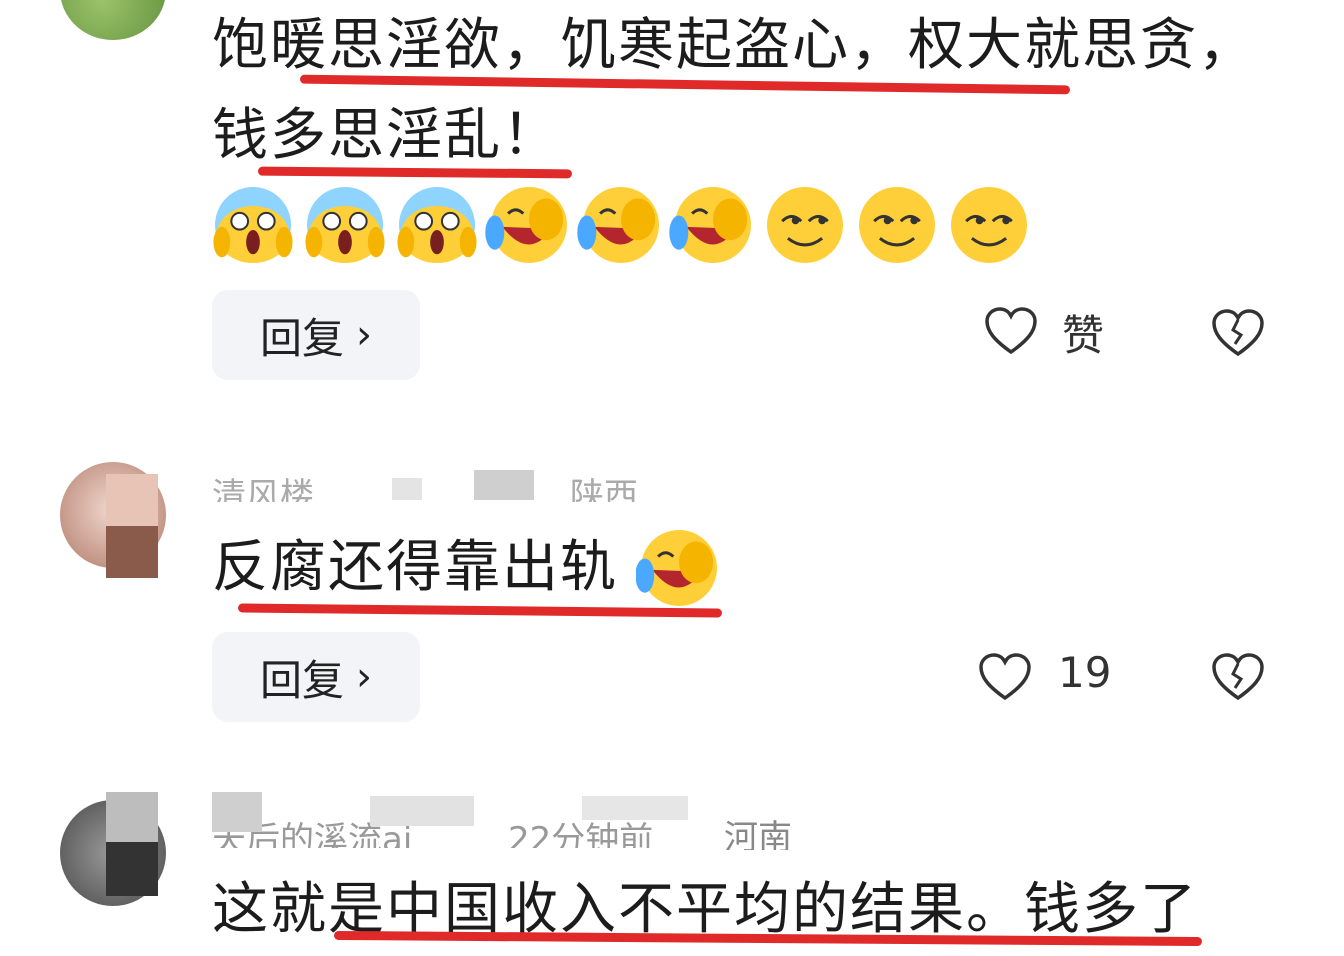 The height and width of the screenshot is (956, 1344). What do you see at coordinates (113, 20) in the screenshot?
I see `avatar` at bounding box center [113, 20].